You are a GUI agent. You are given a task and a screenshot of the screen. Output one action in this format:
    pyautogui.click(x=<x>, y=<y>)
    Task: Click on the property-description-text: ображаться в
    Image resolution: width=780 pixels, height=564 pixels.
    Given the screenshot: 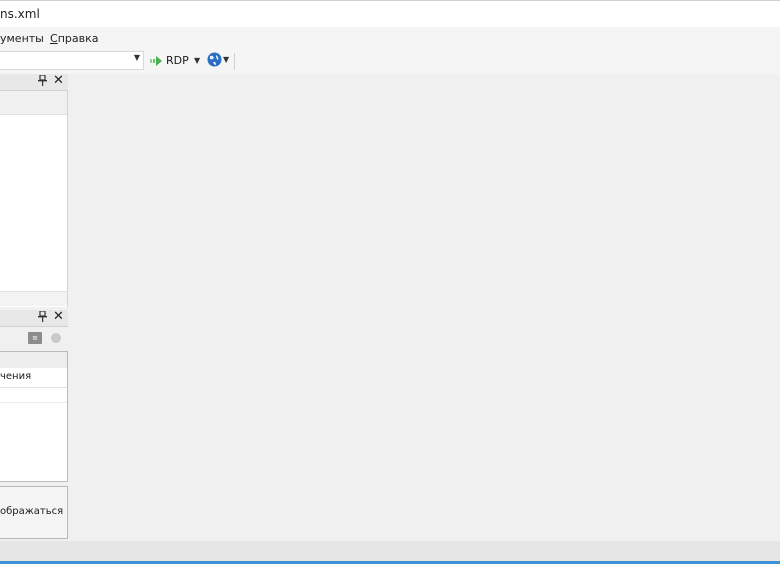 What is the action you would take?
    pyautogui.click(x=34, y=511)
    